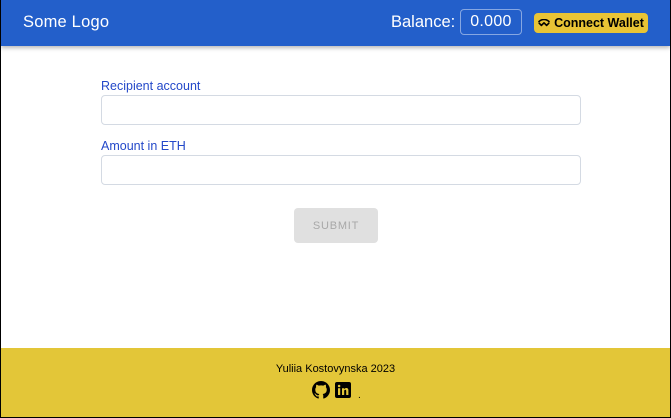 This screenshot has height=418, width=671. Describe the element at coordinates (336, 225) in the screenshot. I see `submit-button: SUBMIT` at that location.